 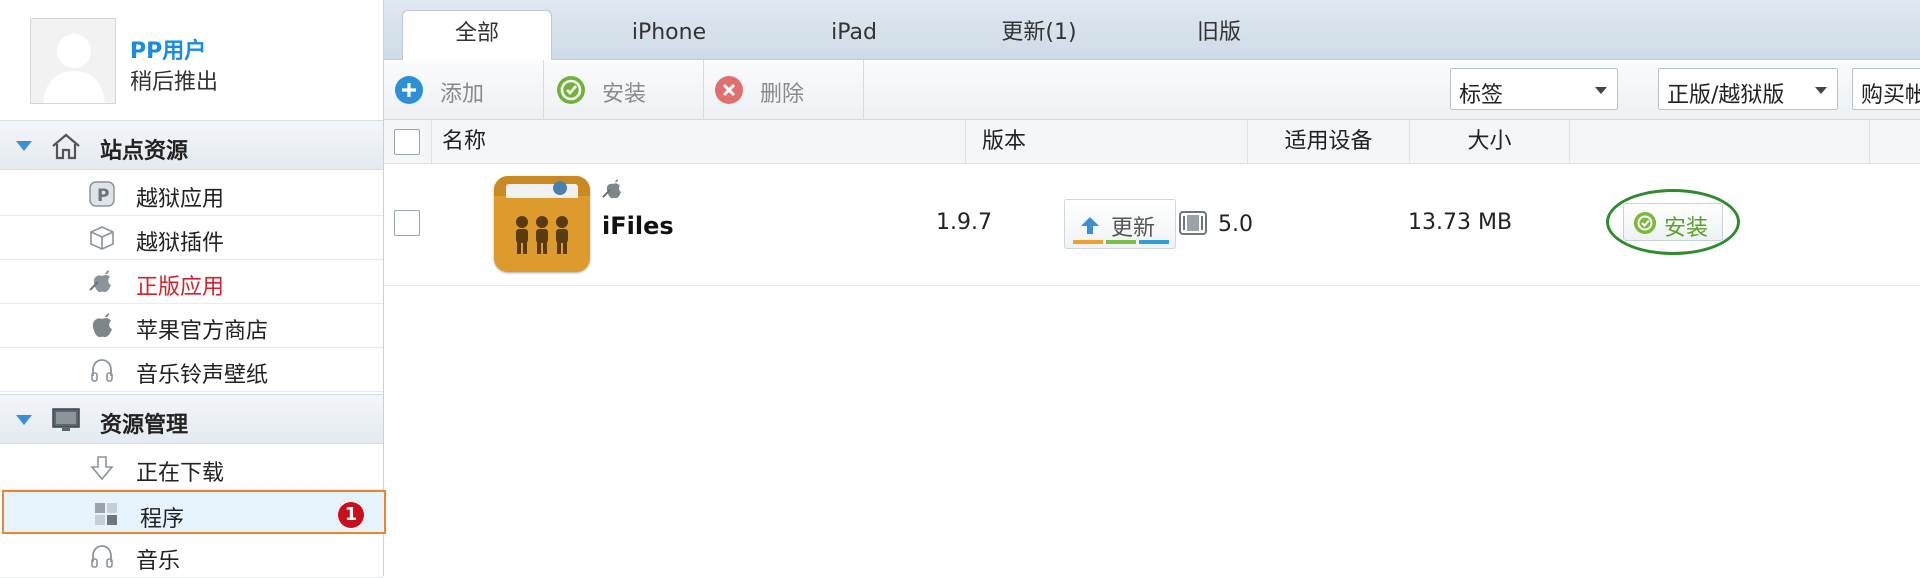 I want to click on count-badge: 1, so click(x=351, y=515).